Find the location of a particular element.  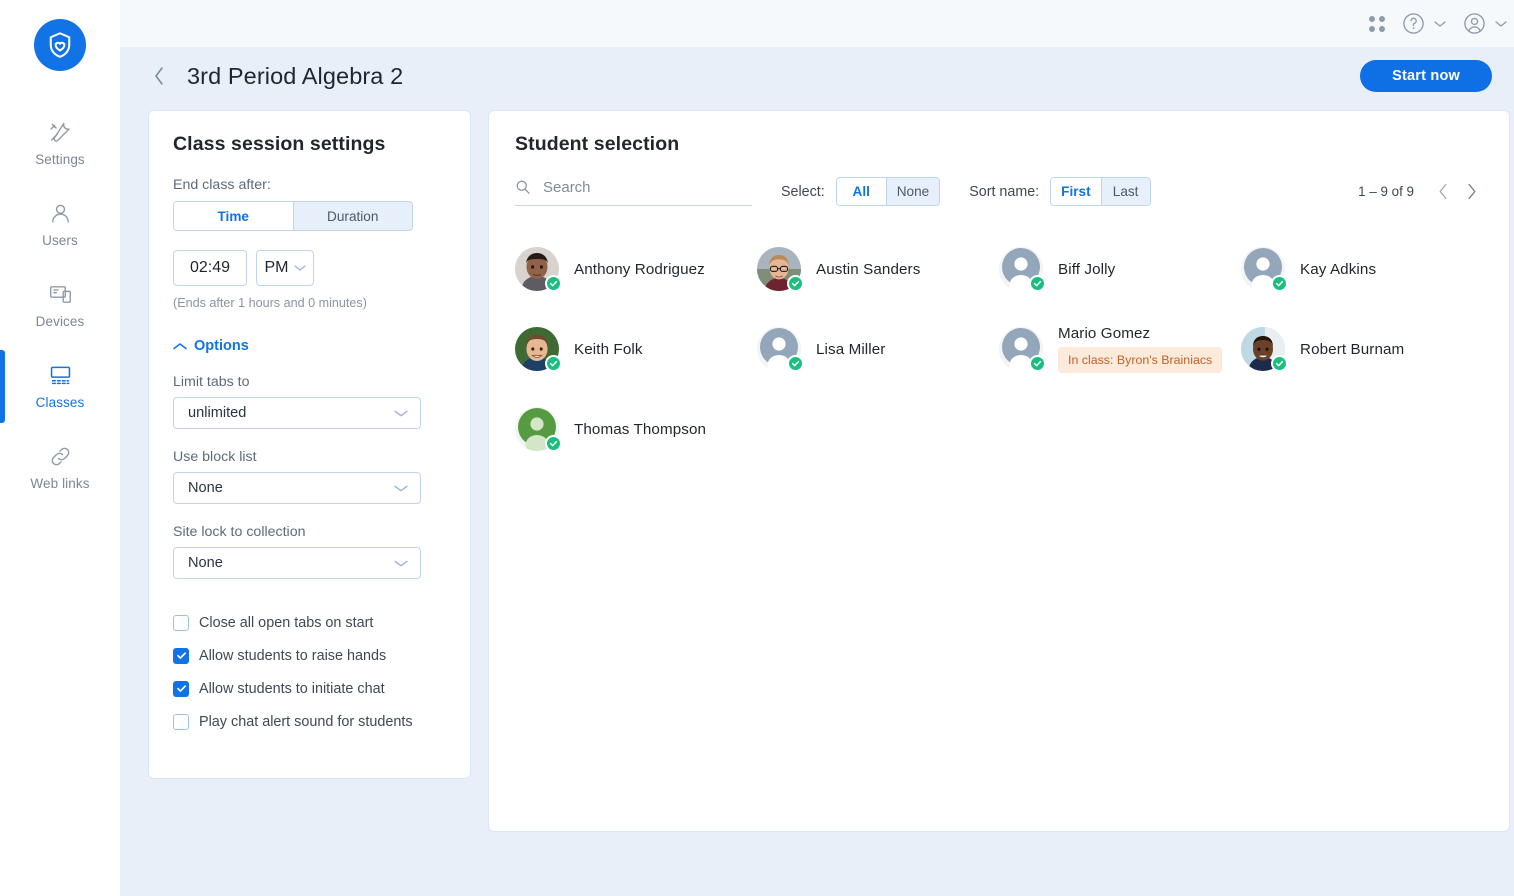

block-list-select: None is located at coordinates (297, 488).